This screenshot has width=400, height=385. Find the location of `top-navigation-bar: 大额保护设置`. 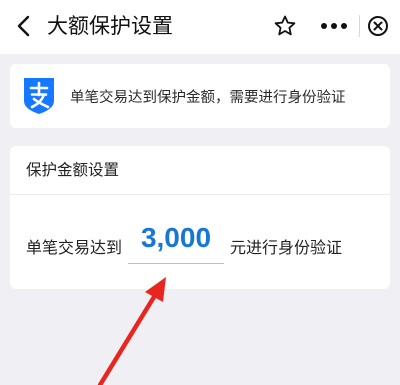

top-navigation-bar: 大额保护设置 is located at coordinates (200, 27).